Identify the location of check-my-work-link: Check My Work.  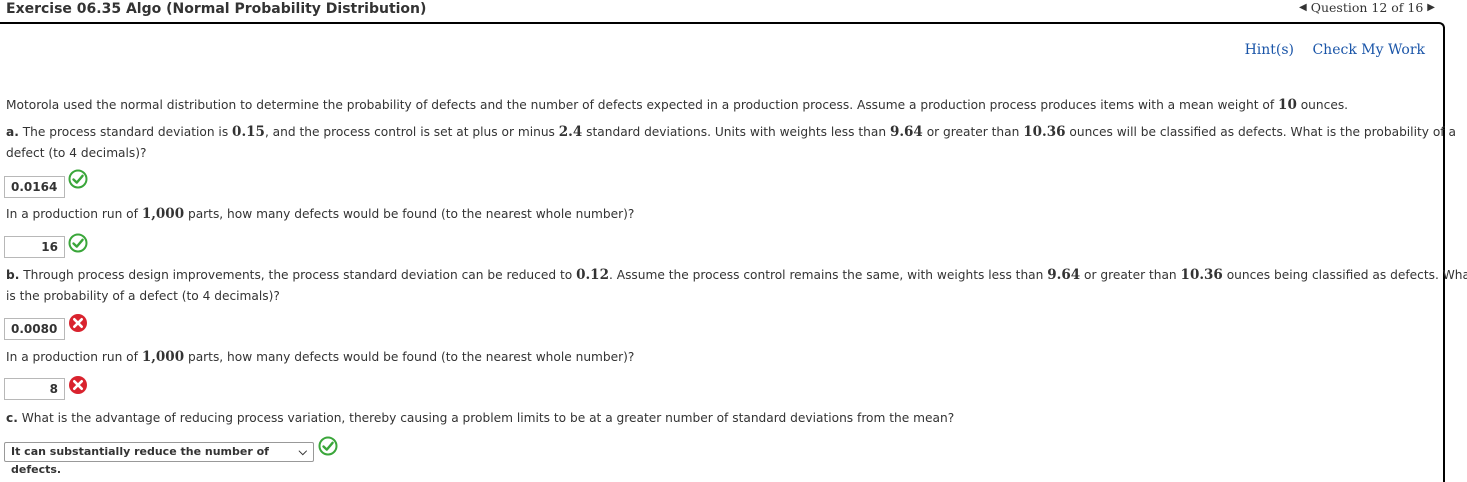
(1368, 50).